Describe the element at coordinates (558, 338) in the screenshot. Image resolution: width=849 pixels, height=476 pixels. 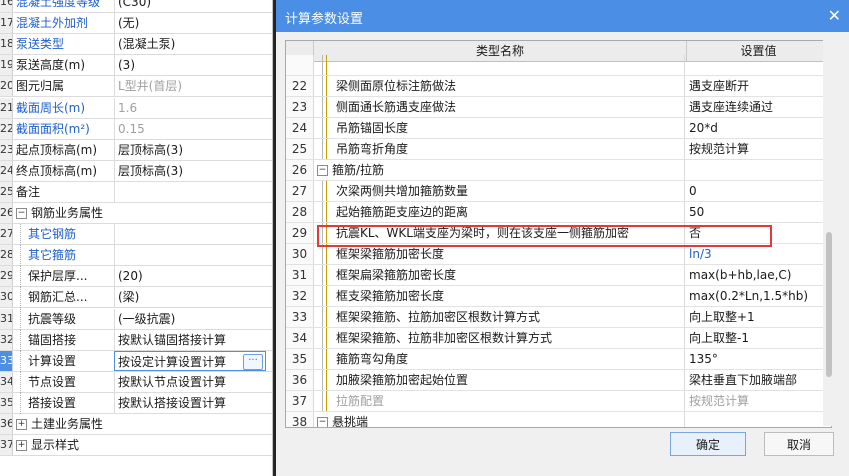
I see `settings-row: 34 框架梁箍筋、拉筋非加密区根数计算方式 向上取整-1` at that location.